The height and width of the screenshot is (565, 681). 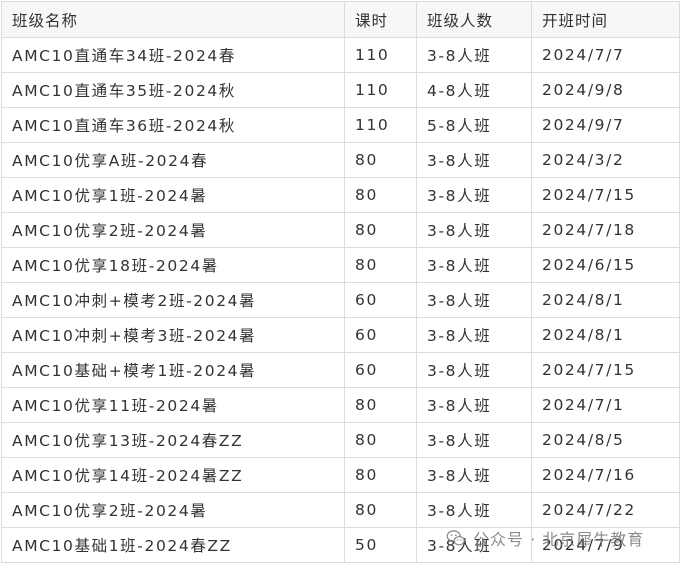 I want to click on cell-class-name: AMC10优享1班-2024暑, so click(x=173, y=195).